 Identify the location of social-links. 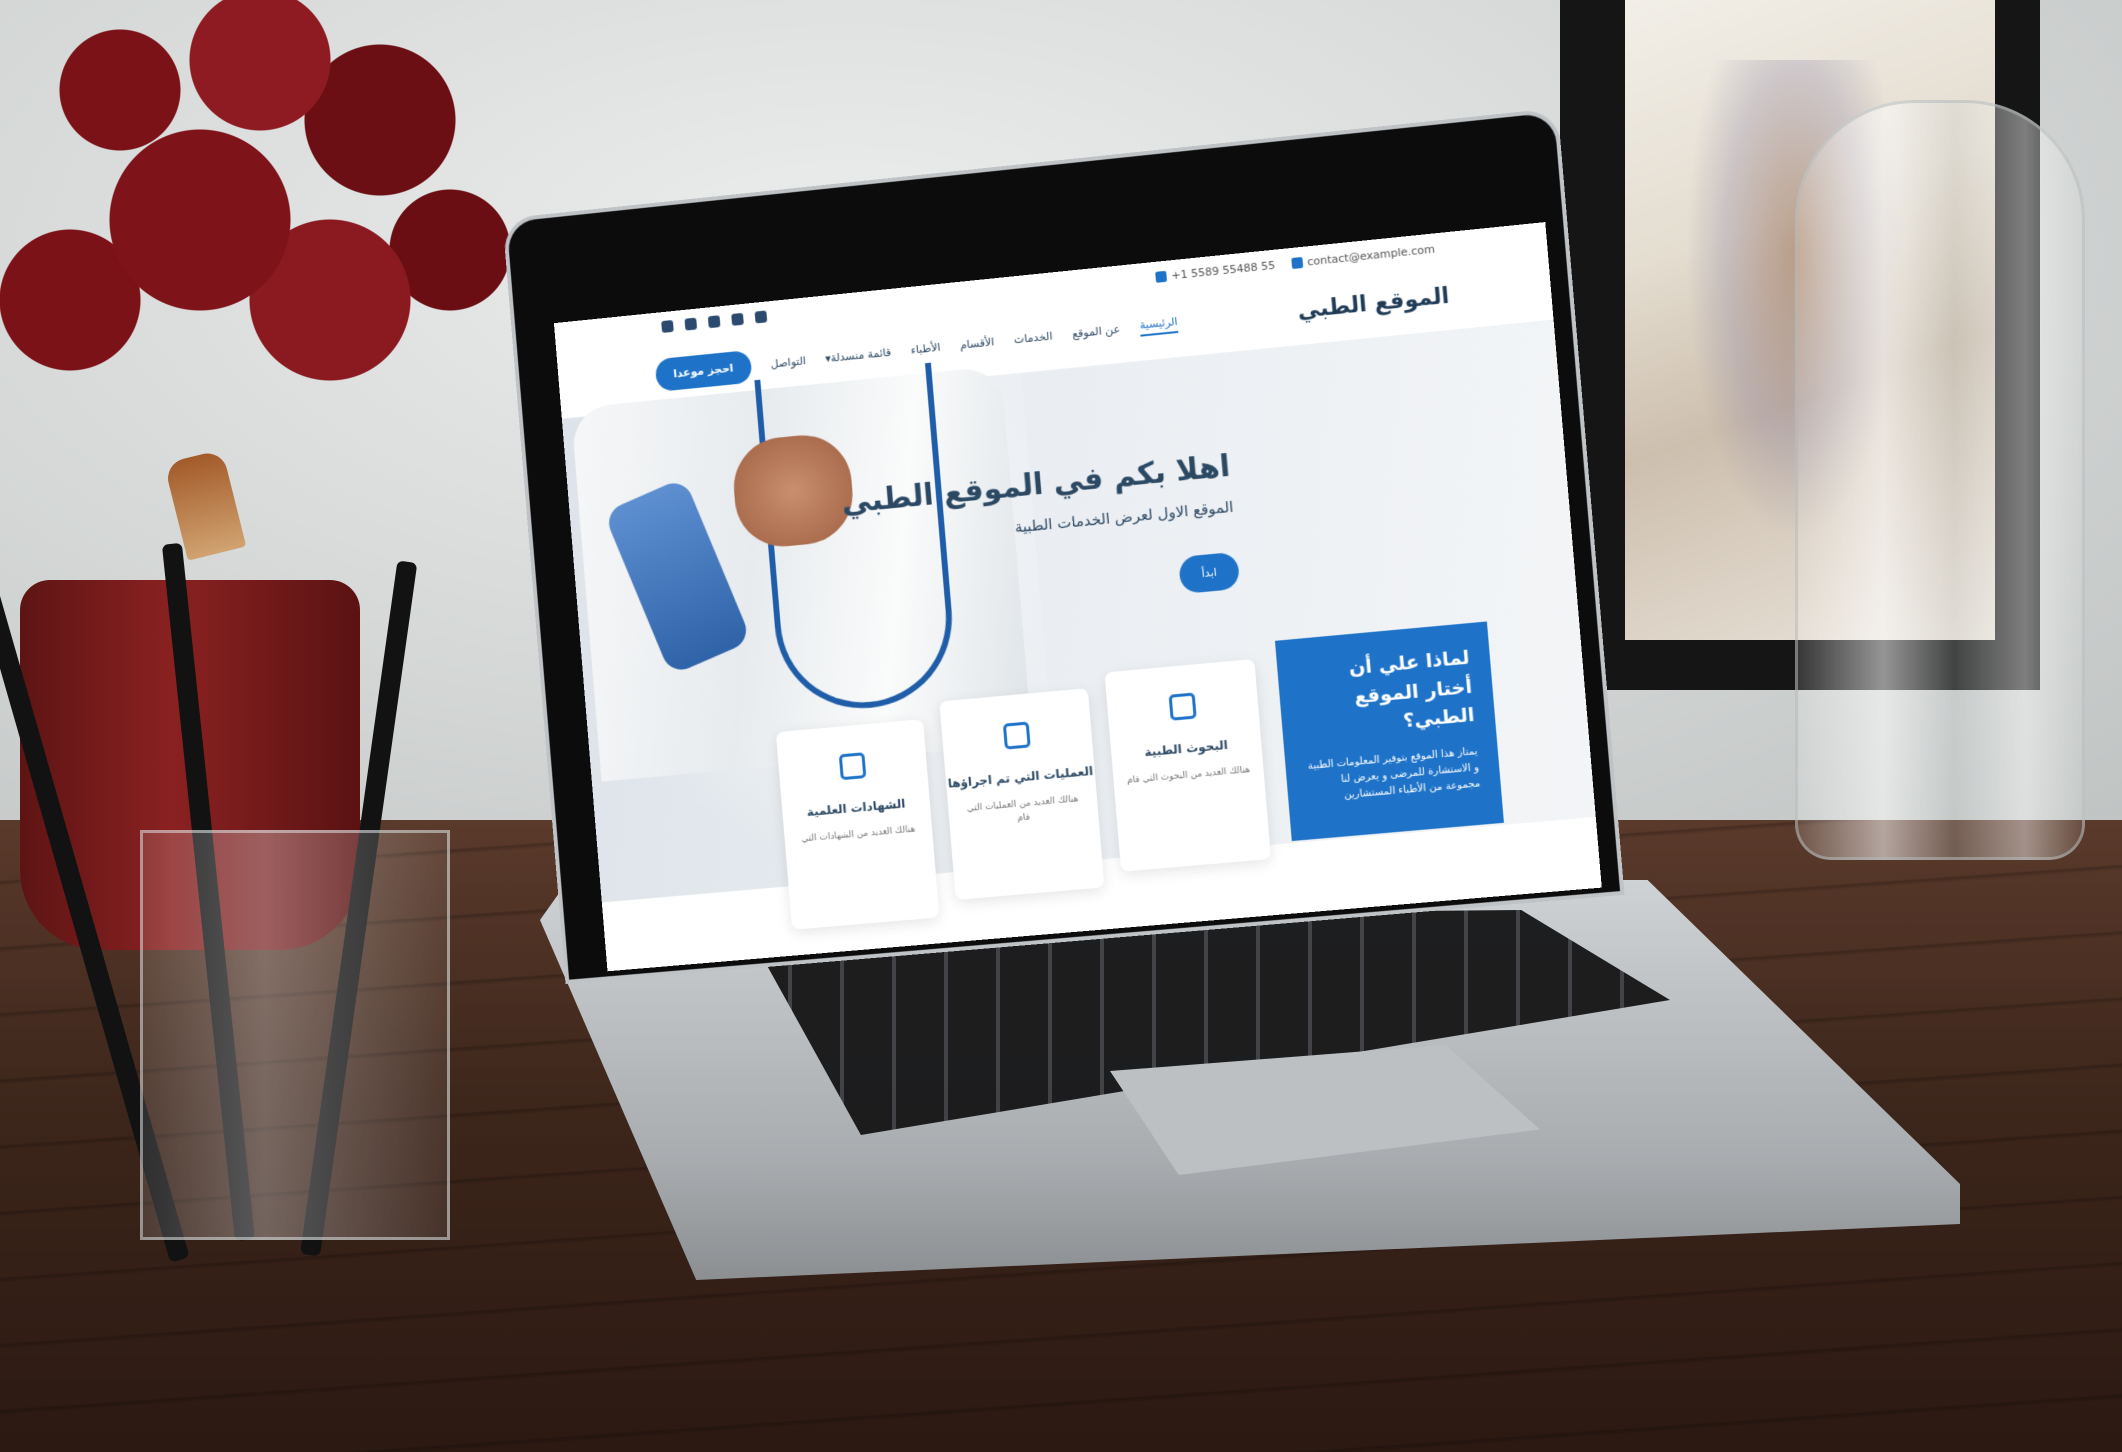
(714, 321).